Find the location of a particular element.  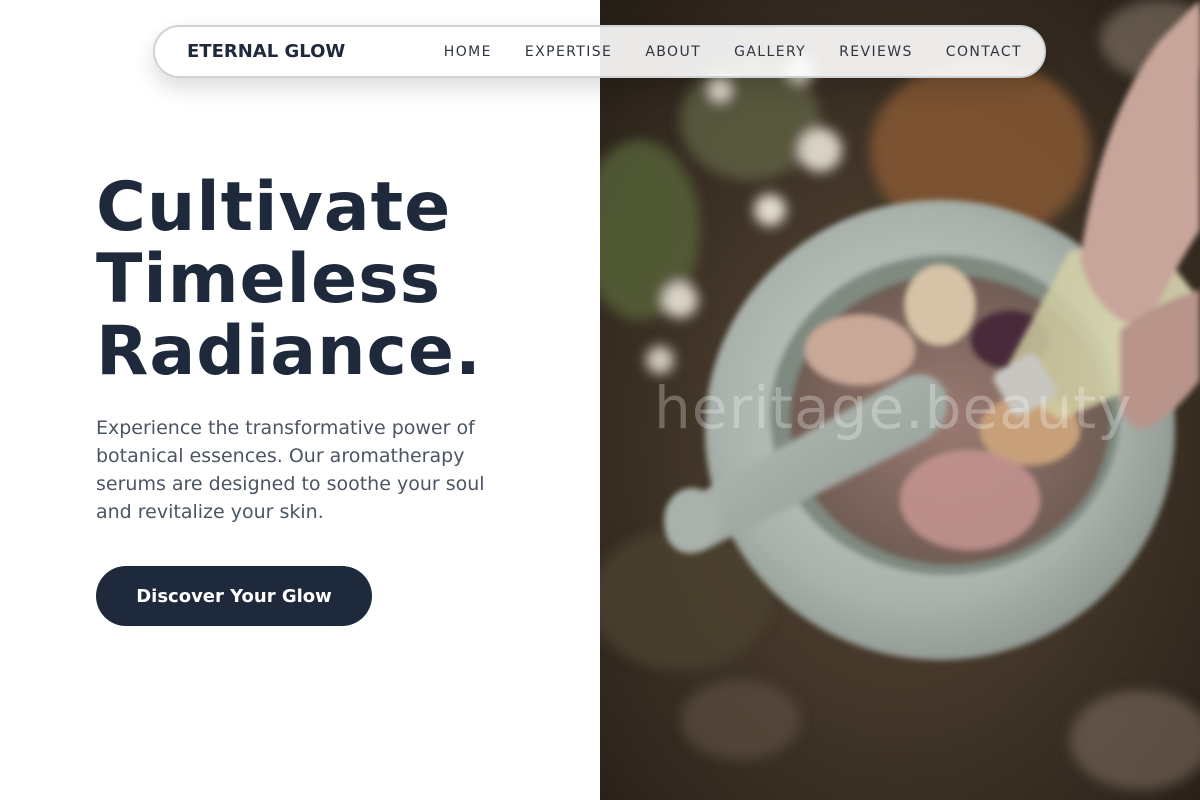

nav-link-gallery: GALLERY is located at coordinates (770, 52).